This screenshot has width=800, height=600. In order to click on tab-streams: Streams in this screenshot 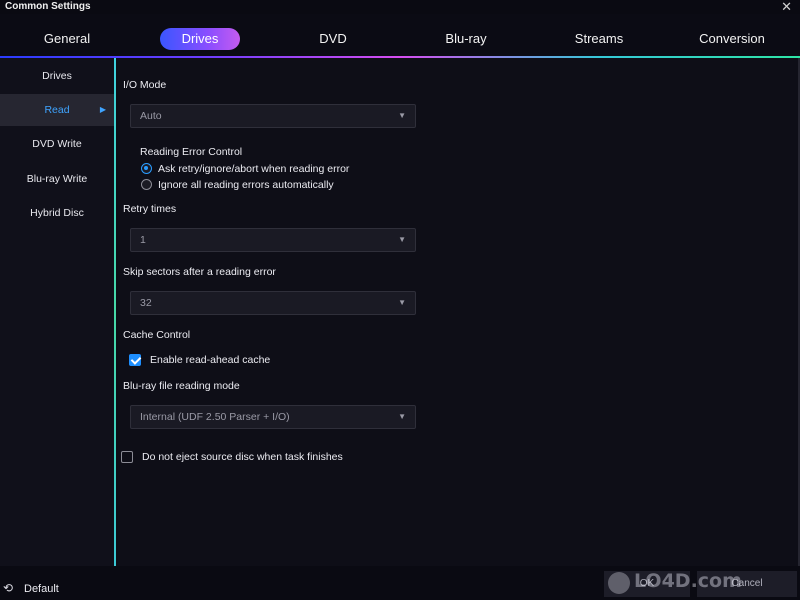, I will do `click(599, 39)`.